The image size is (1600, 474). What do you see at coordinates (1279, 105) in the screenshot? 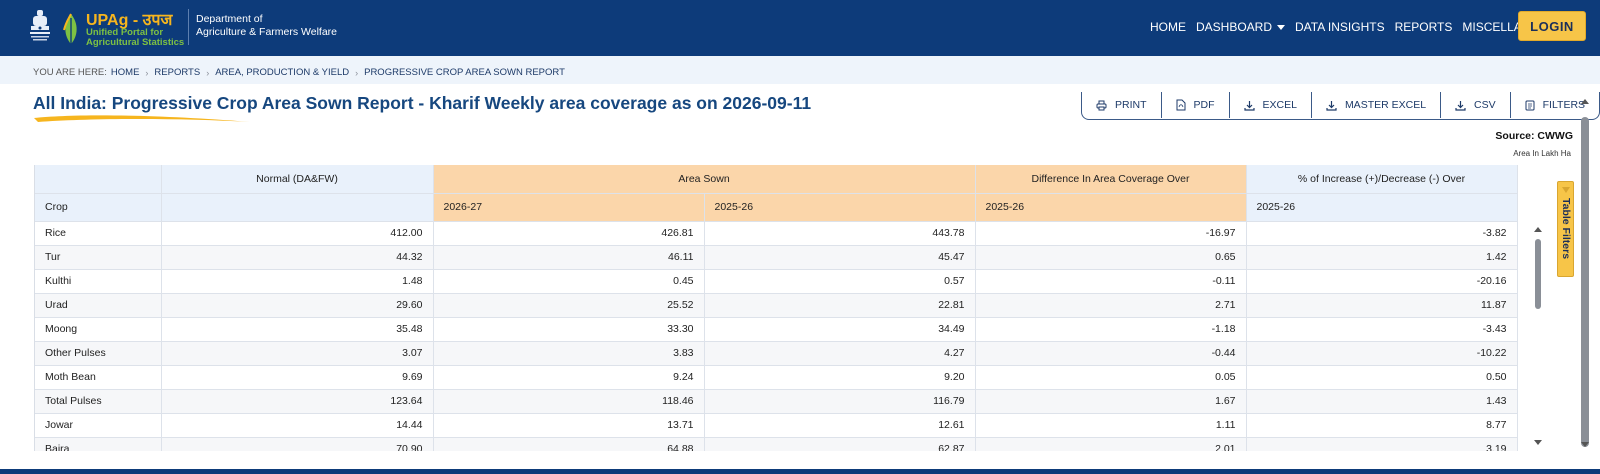
I see `excel-label: EXCEL` at bounding box center [1279, 105].